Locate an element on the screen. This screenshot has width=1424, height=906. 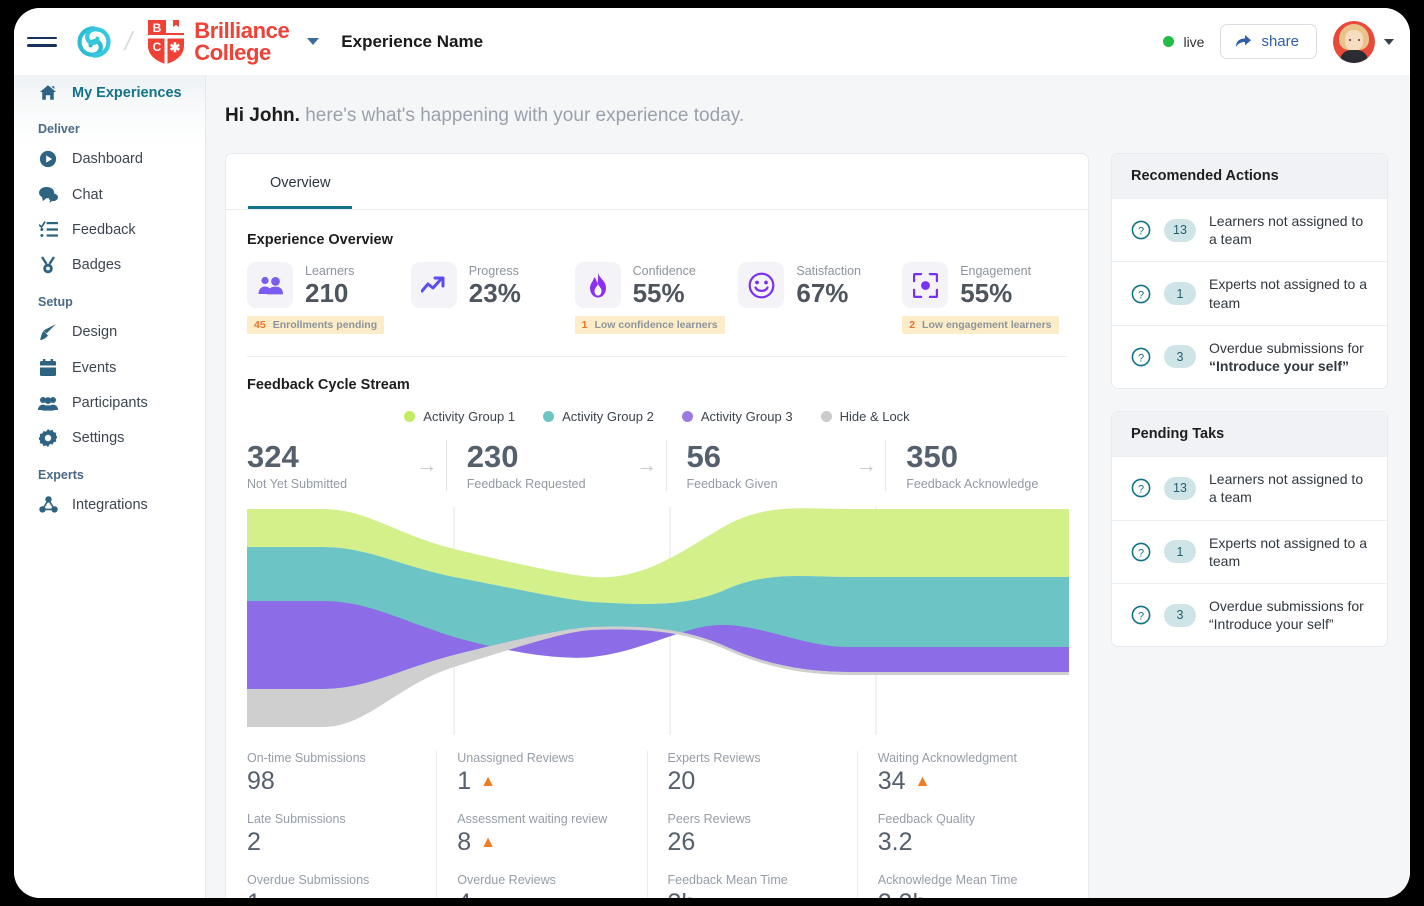
recommended-action-row: ? 1 Experts not assigned to a team is located at coordinates (1249, 292).